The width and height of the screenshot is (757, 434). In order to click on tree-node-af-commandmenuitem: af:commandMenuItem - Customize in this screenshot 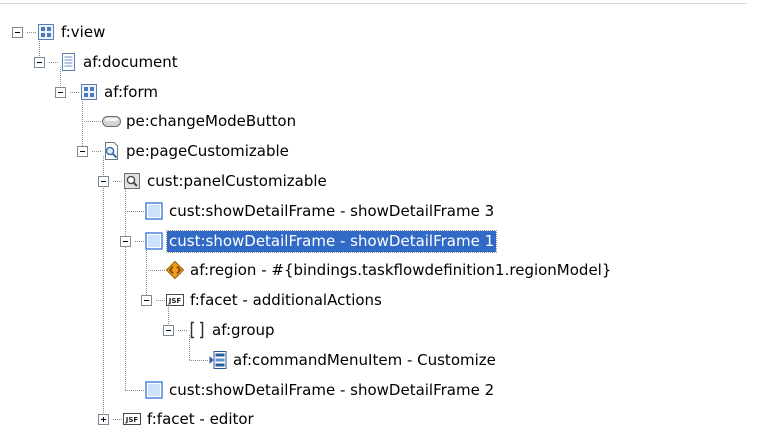, I will do `click(378, 360)`.